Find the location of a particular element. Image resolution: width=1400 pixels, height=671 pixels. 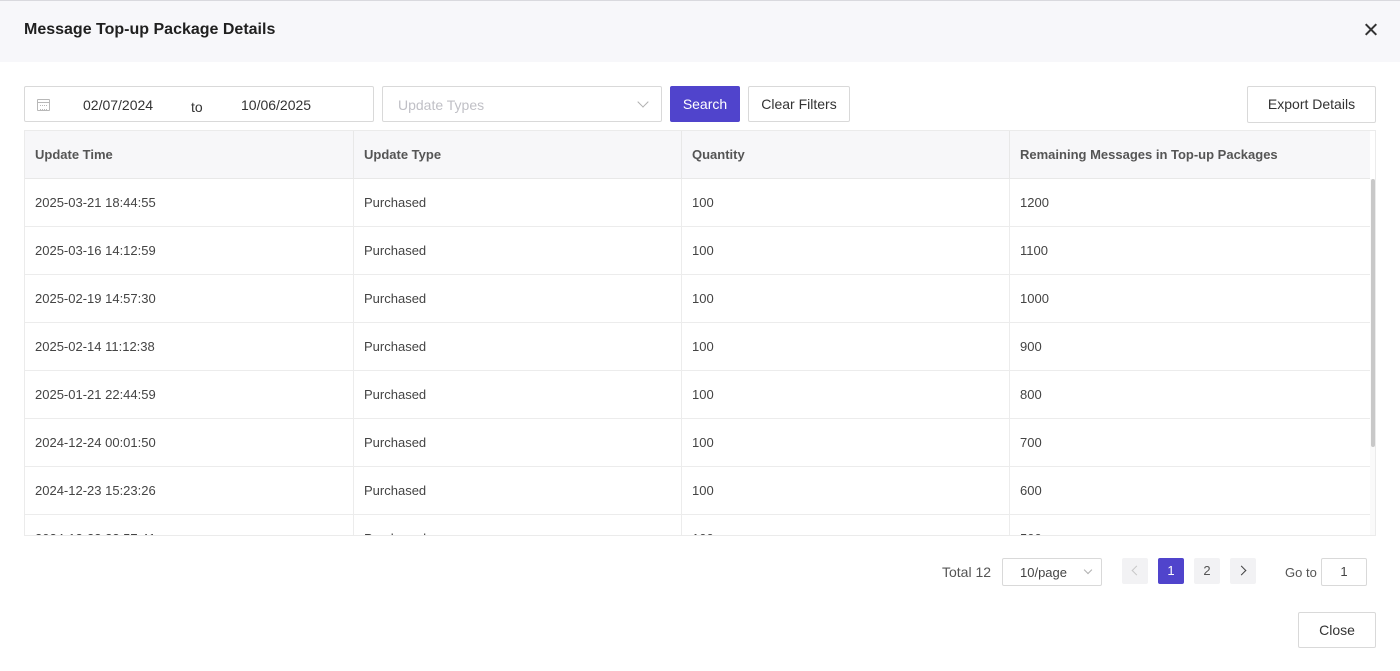

column-header-update-time: Update Time is located at coordinates (189, 155).